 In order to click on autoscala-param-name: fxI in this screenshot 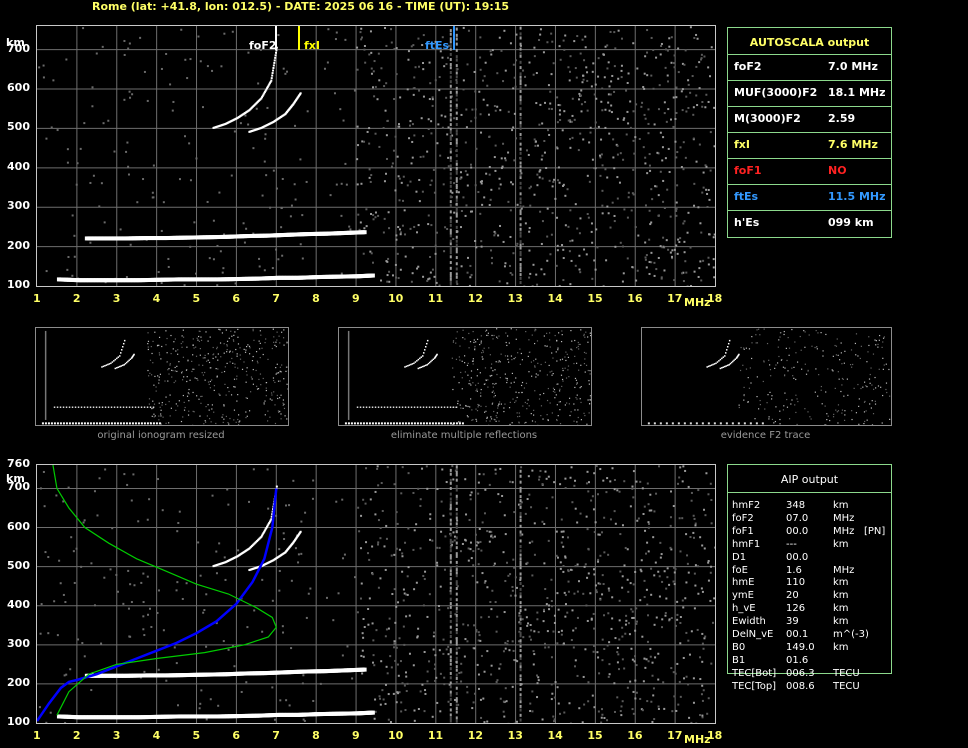, I will do `click(742, 144)`.